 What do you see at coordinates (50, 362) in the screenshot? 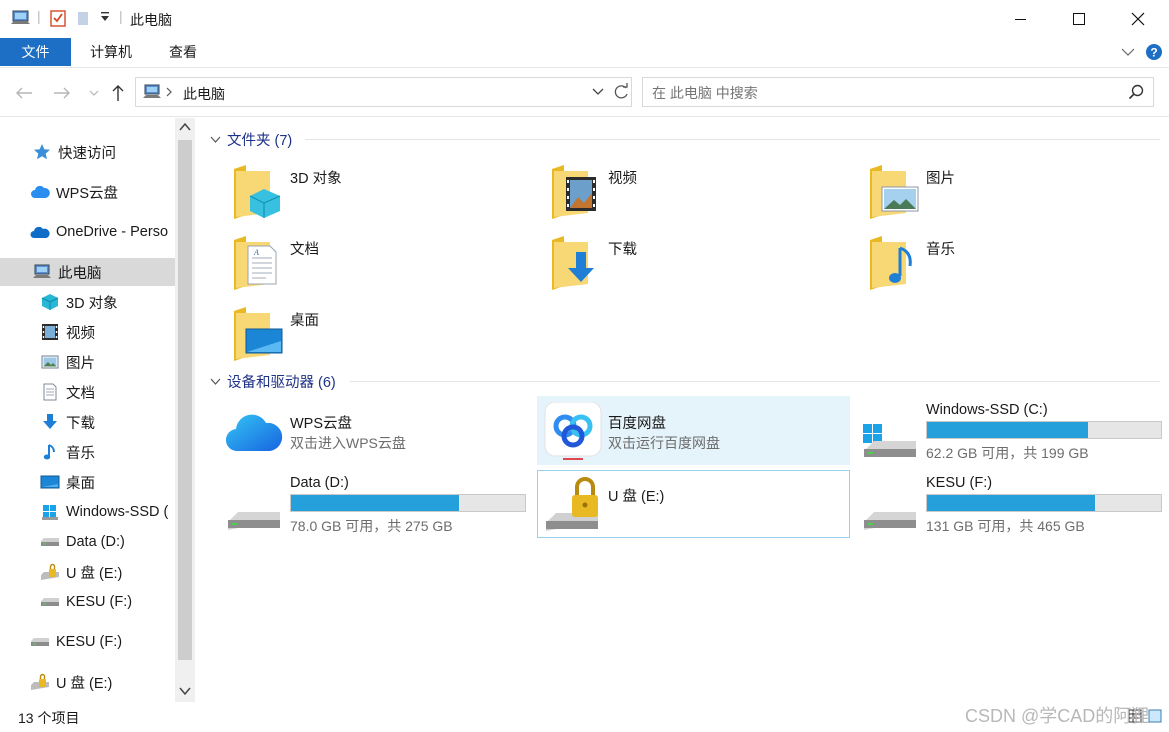
I see `picture-icon` at bounding box center [50, 362].